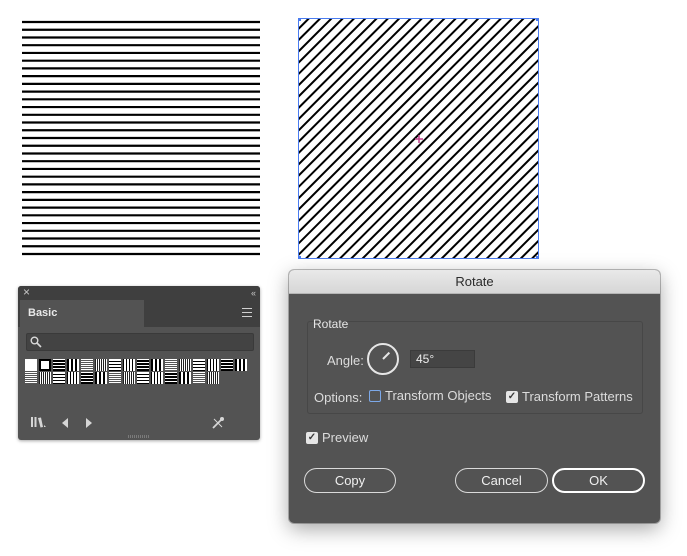 The width and height of the screenshot is (687, 556). What do you see at coordinates (438, 395) in the screenshot?
I see `transform-objects-label: Transform Objects` at bounding box center [438, 395].